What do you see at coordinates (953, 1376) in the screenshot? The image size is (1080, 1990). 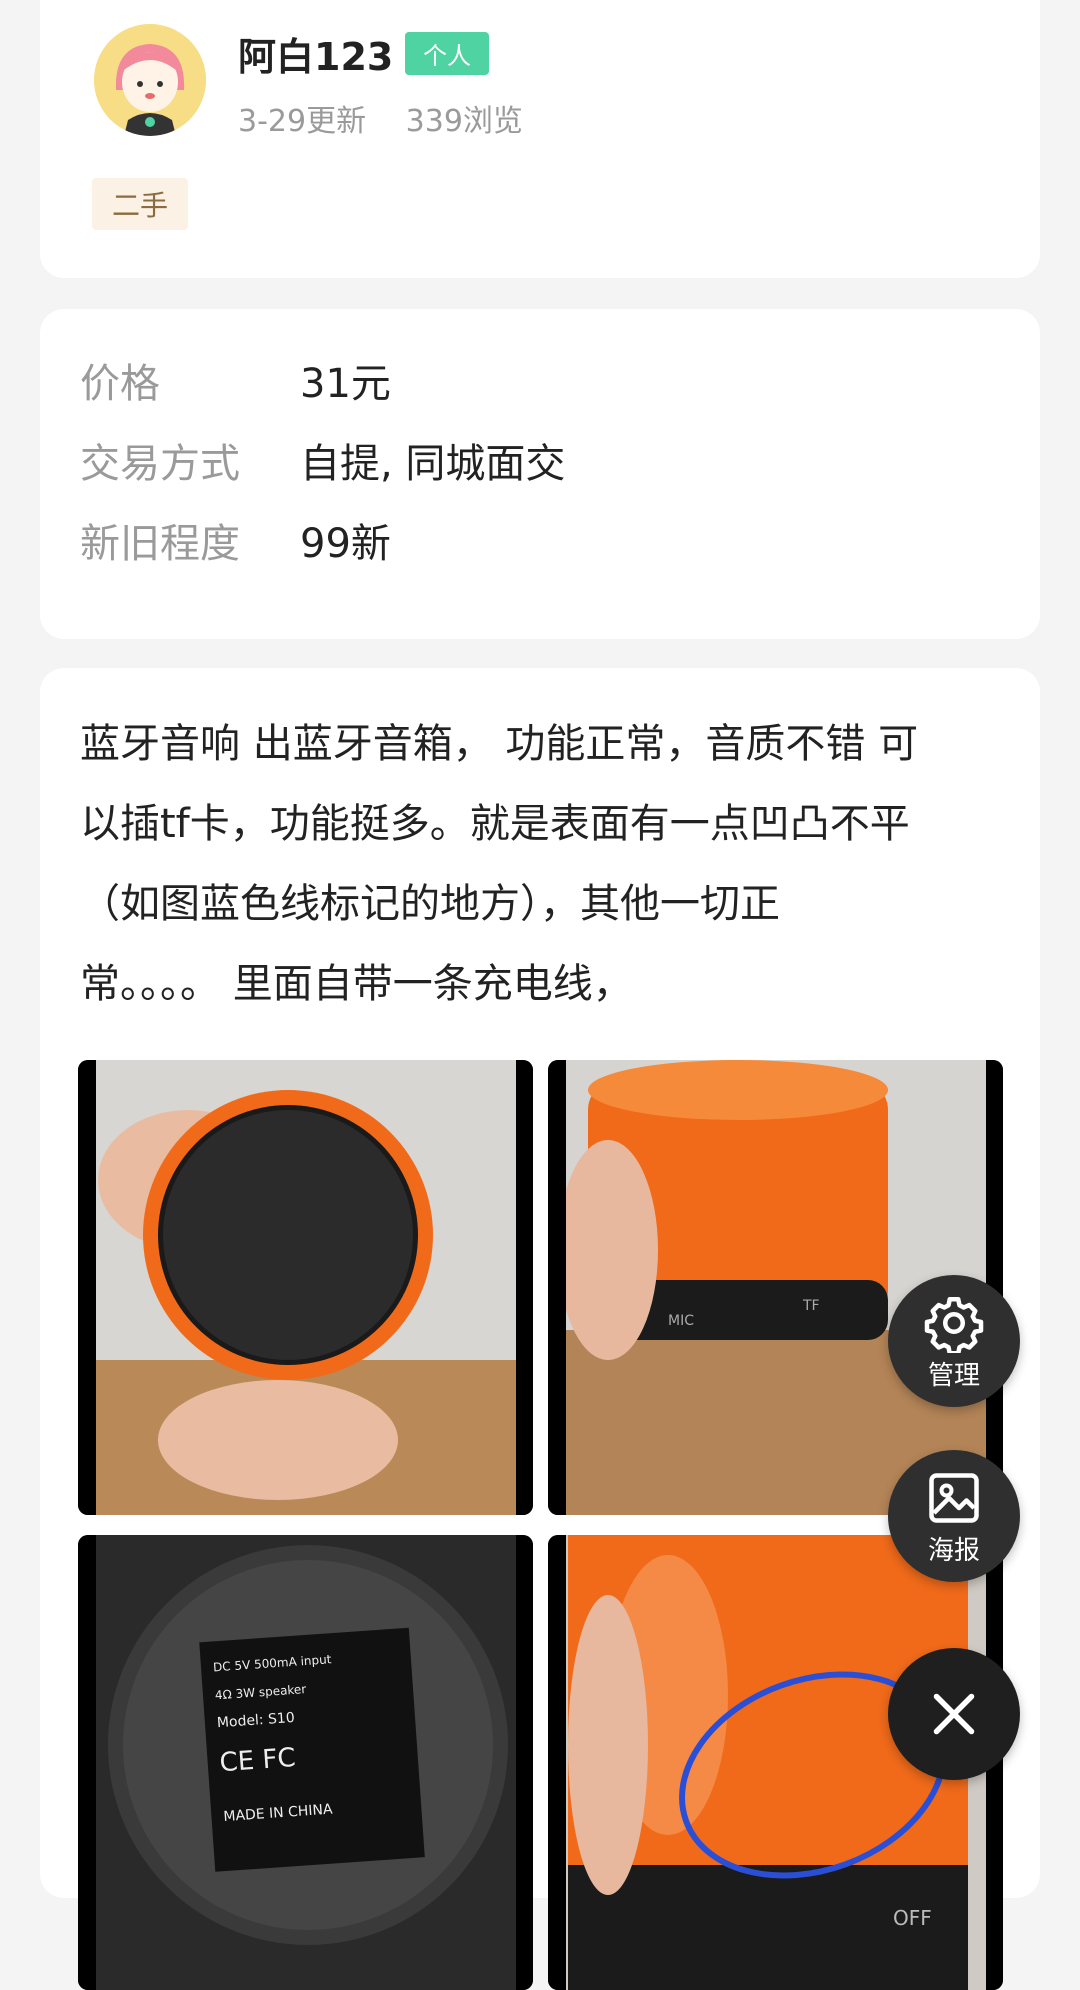 I see `manage-label: 管理` at bounding box center [953, 1376].